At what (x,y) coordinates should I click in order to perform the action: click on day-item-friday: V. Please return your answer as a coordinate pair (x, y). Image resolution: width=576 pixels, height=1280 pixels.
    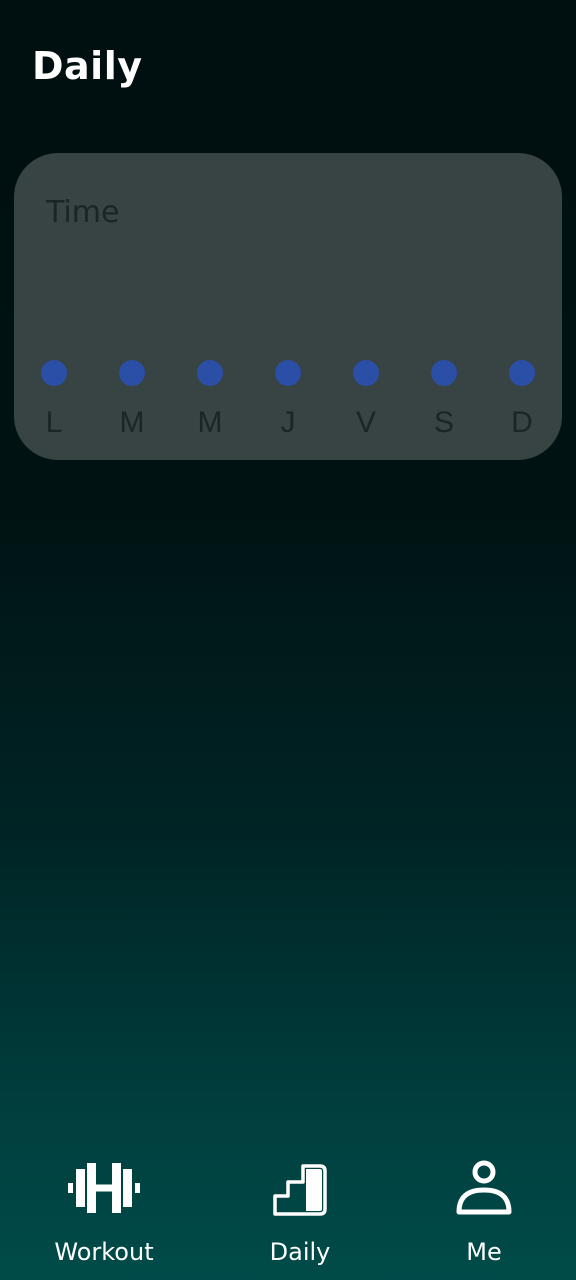
    Looking at the image, I should click on (366, 410).